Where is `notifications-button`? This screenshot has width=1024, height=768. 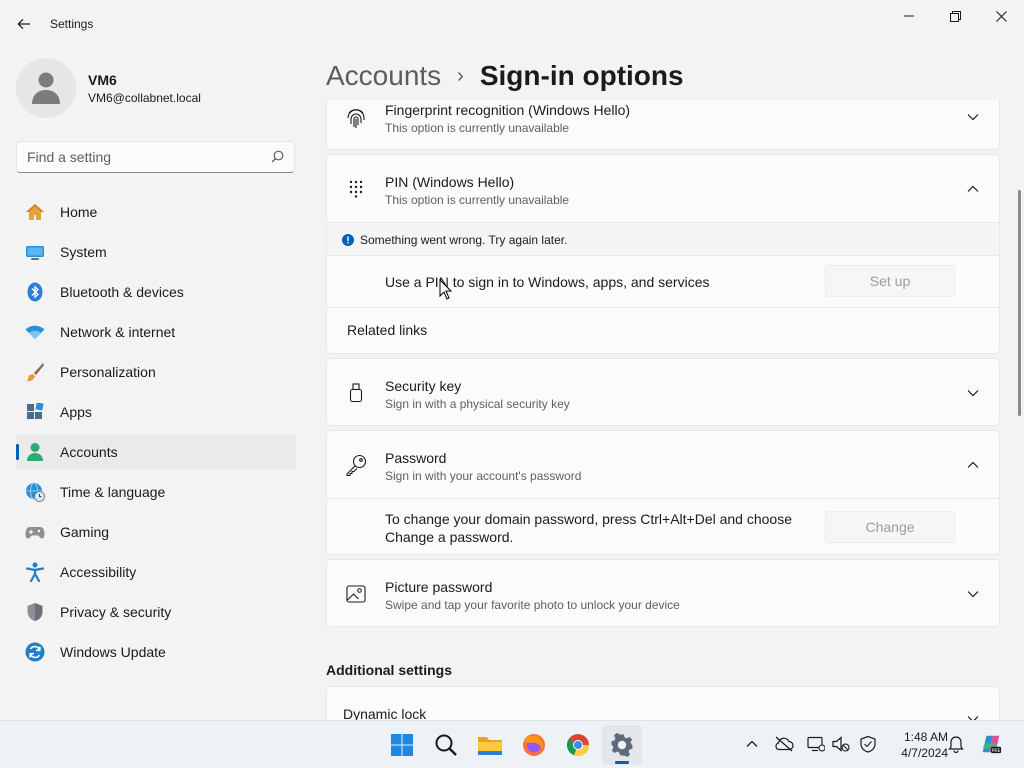 notifications-button is located at coordinates (956, 744).